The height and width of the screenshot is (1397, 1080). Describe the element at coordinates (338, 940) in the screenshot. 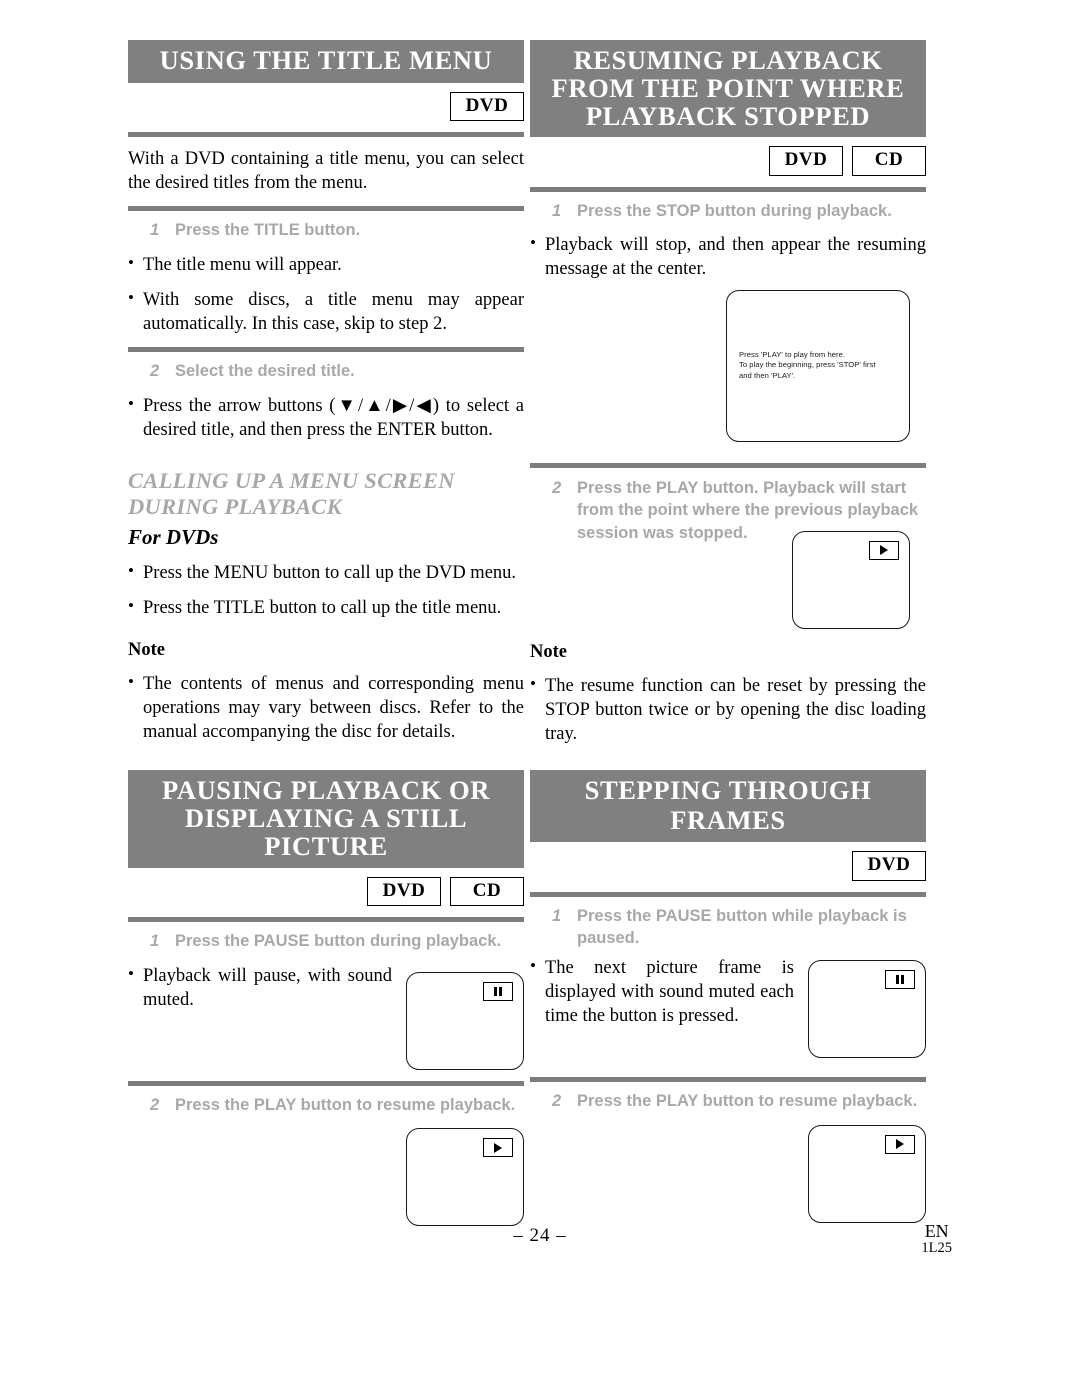

I see `step-label: Press the PAUSE button during playback.` at that location.